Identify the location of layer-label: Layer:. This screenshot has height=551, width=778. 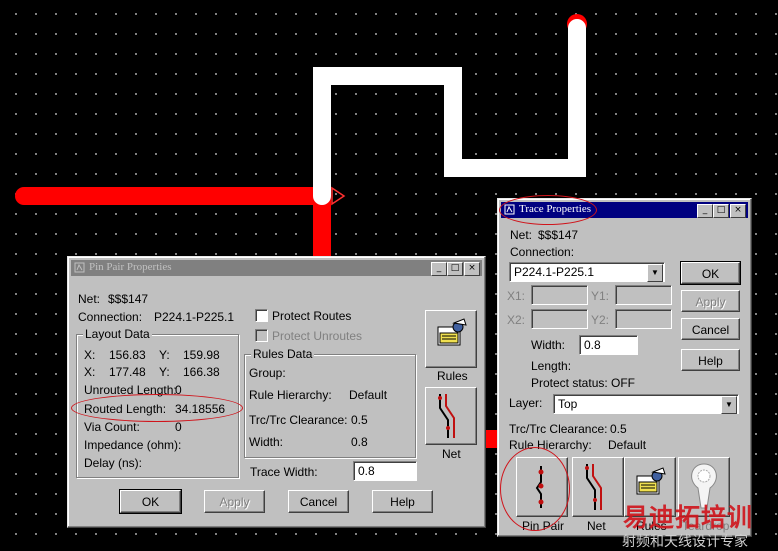
(526, 403).